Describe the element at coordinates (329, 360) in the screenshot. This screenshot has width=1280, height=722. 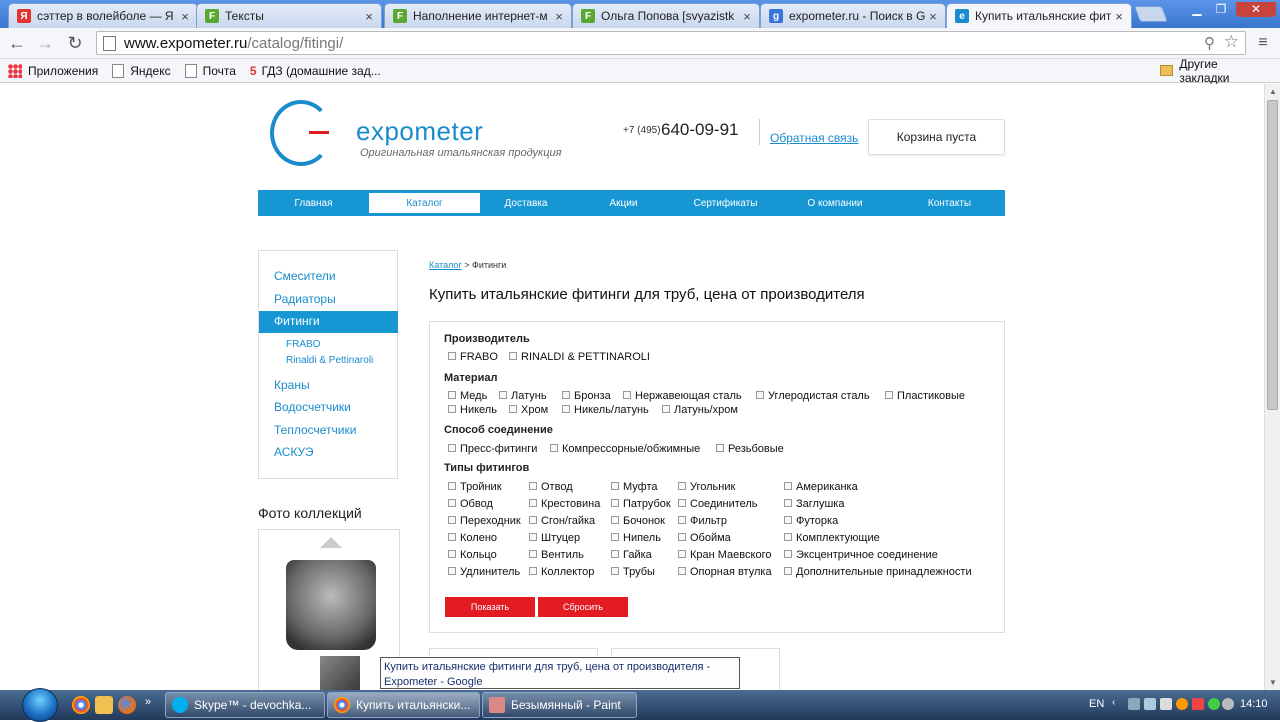
I see `sidebar-sub-rinaldi: Rinaldi & Pettinaroli` at that location.